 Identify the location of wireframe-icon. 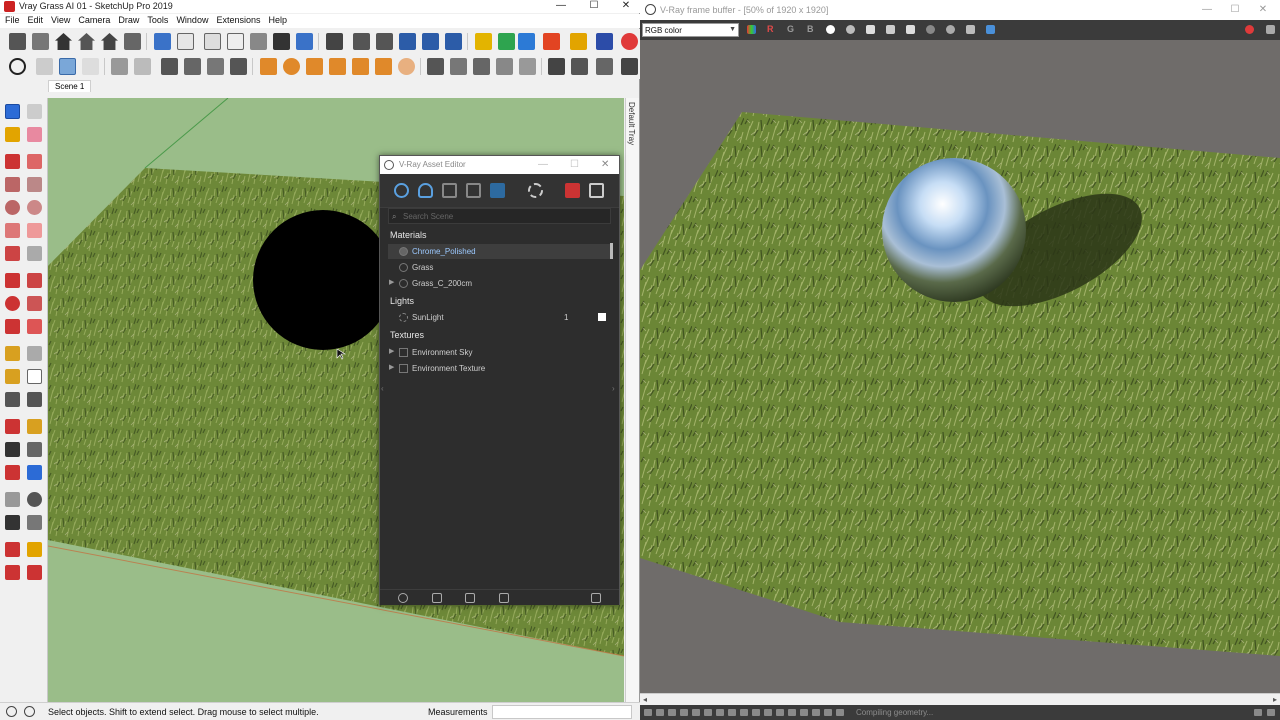
(361, 41).